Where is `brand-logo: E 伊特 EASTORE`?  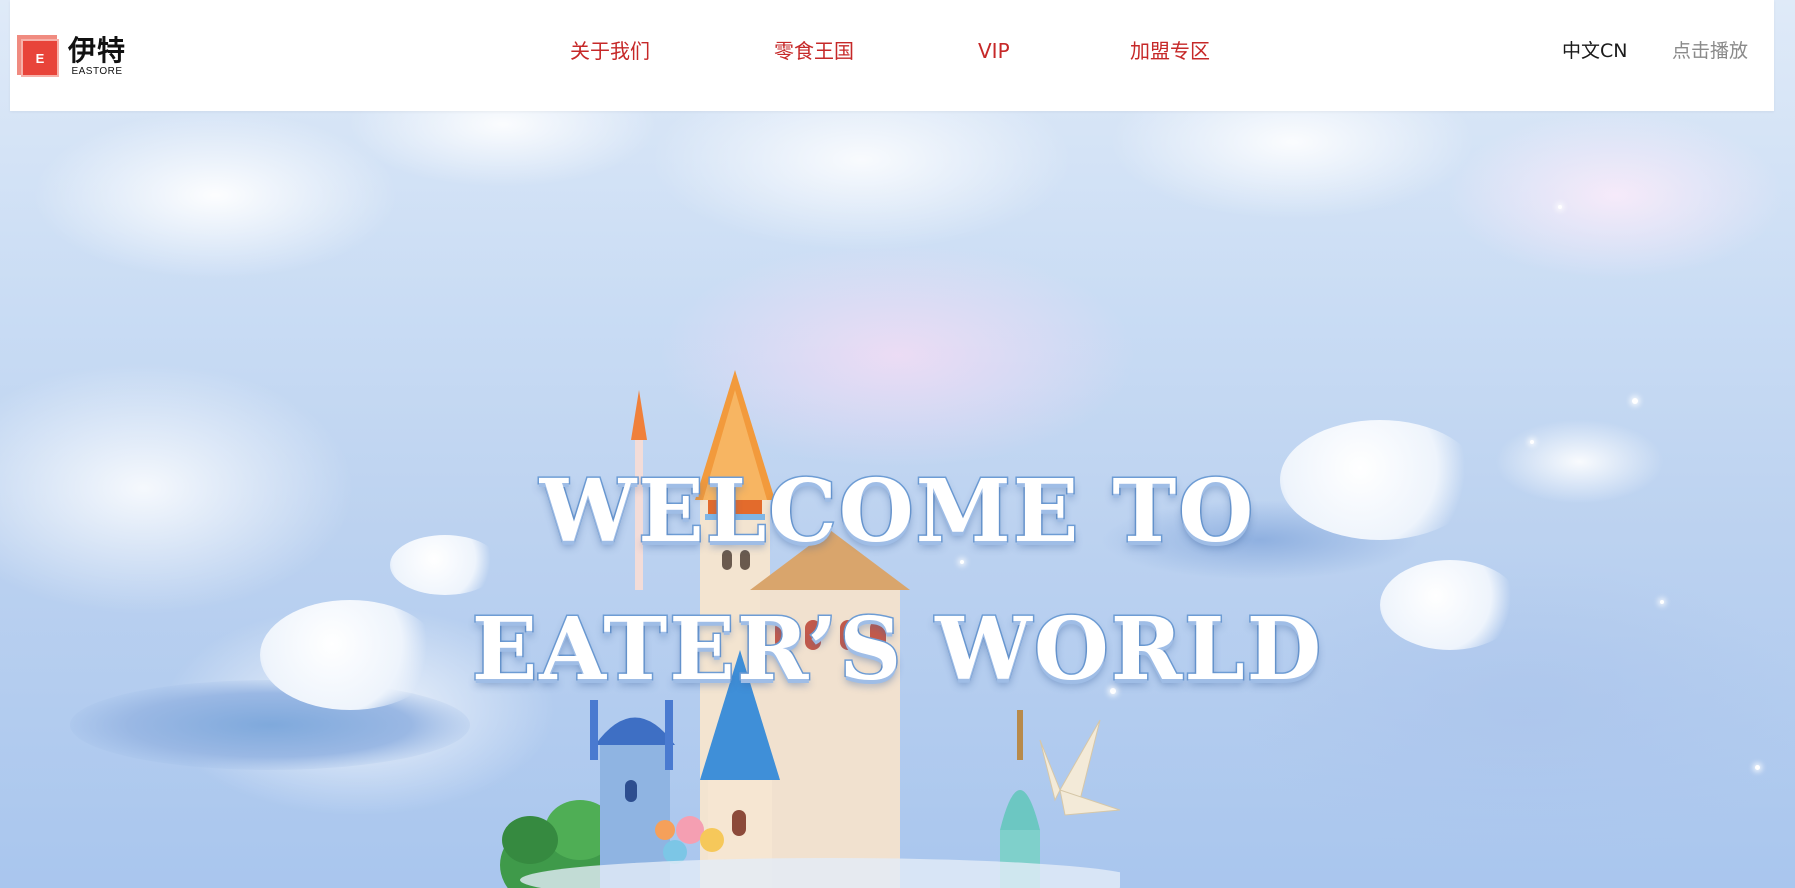 brand-logo: E 伊特 EASTORE is located at coordinates (71, 57).